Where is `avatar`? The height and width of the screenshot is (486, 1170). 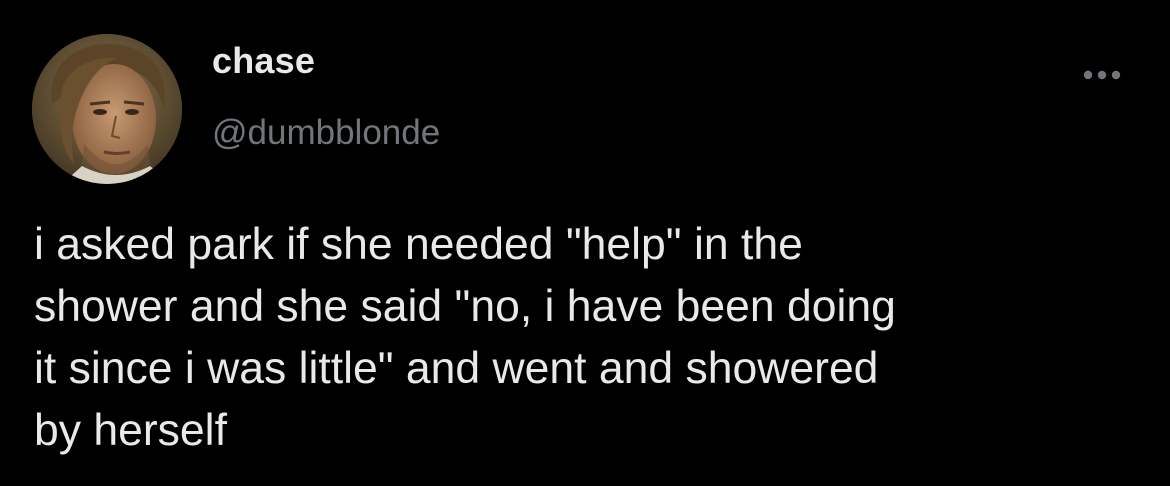
avatar is located at coordinates (107, 109).